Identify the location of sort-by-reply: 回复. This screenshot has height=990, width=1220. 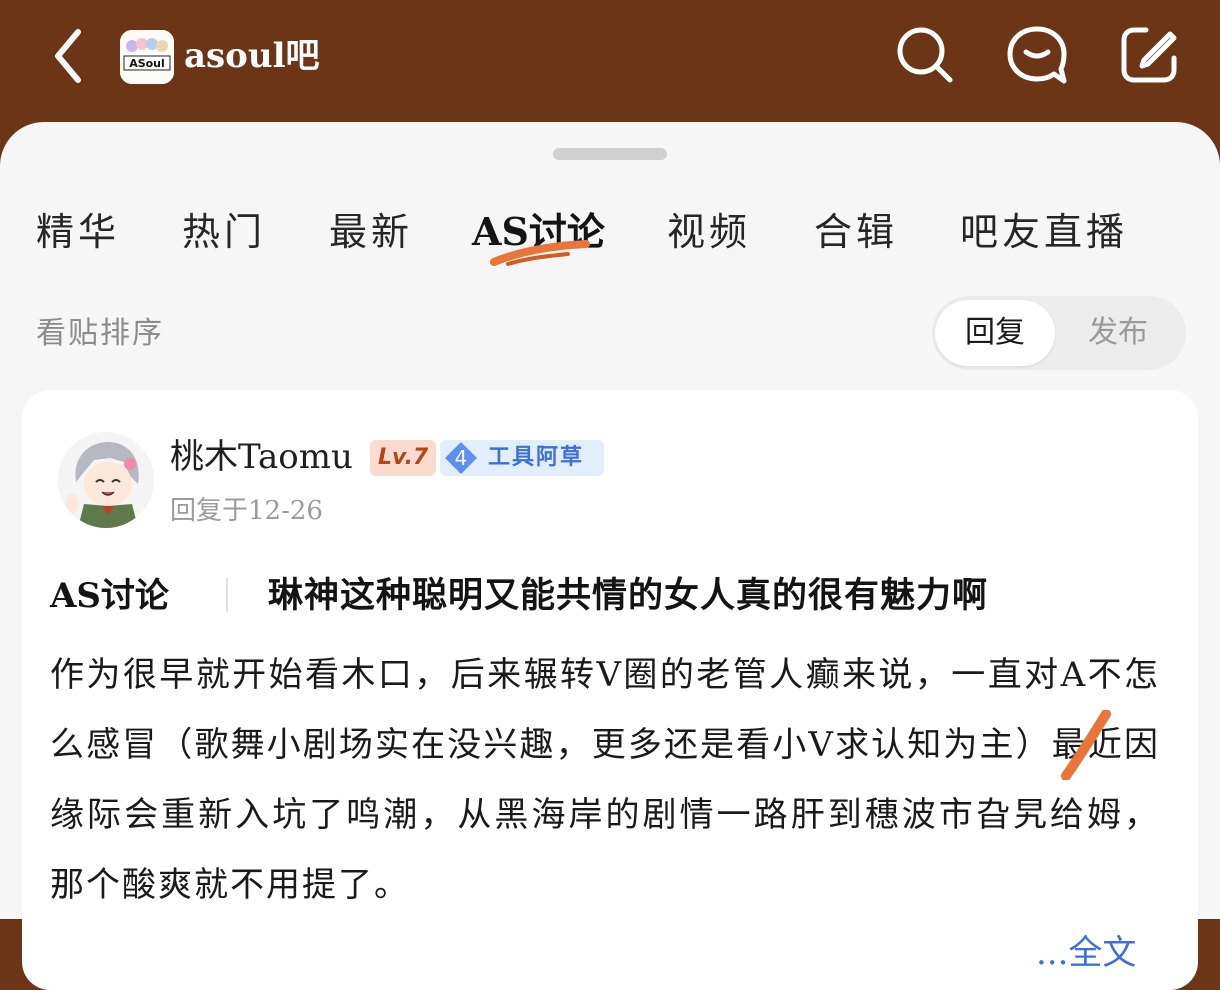
(995, 333).